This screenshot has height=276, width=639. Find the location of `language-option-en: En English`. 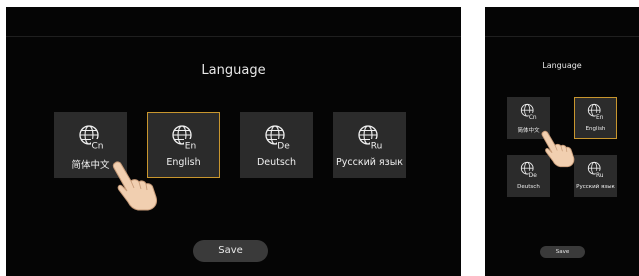

language-option-en: En English is located at coordinates (595, 118).